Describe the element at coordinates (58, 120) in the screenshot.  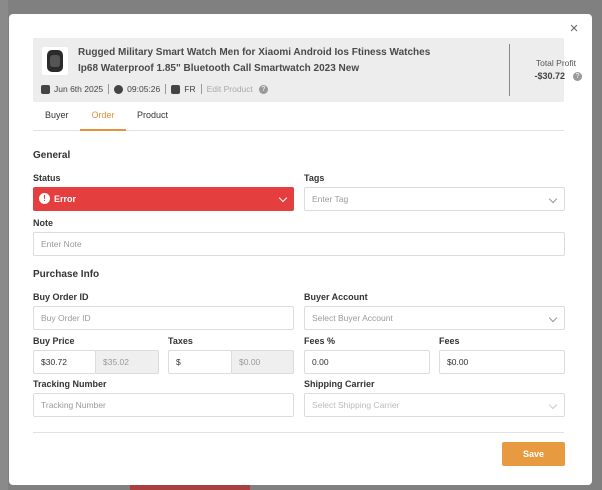
I see `tab-buyer: Buyer` at that location.